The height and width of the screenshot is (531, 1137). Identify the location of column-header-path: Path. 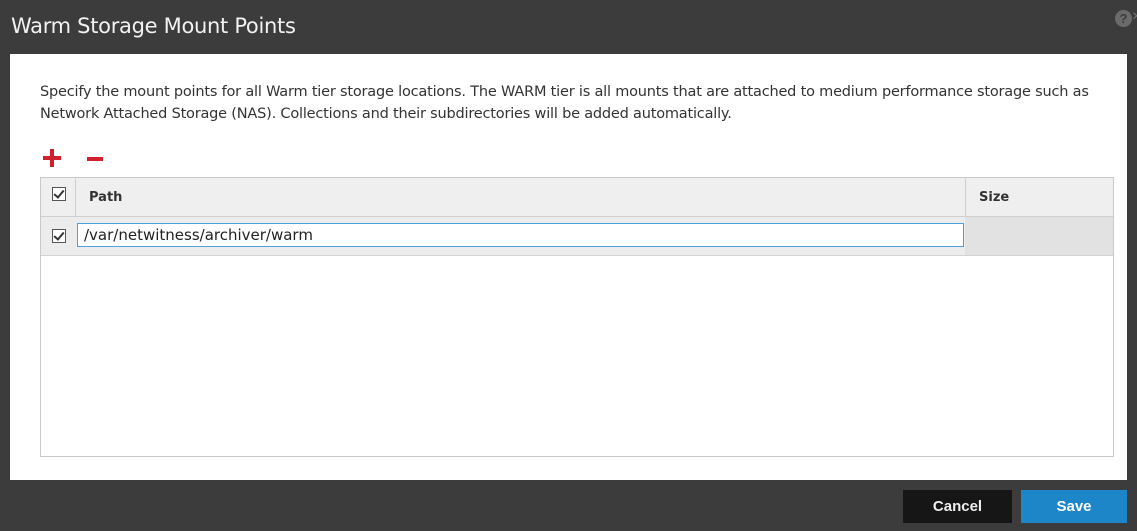
(105, 197).